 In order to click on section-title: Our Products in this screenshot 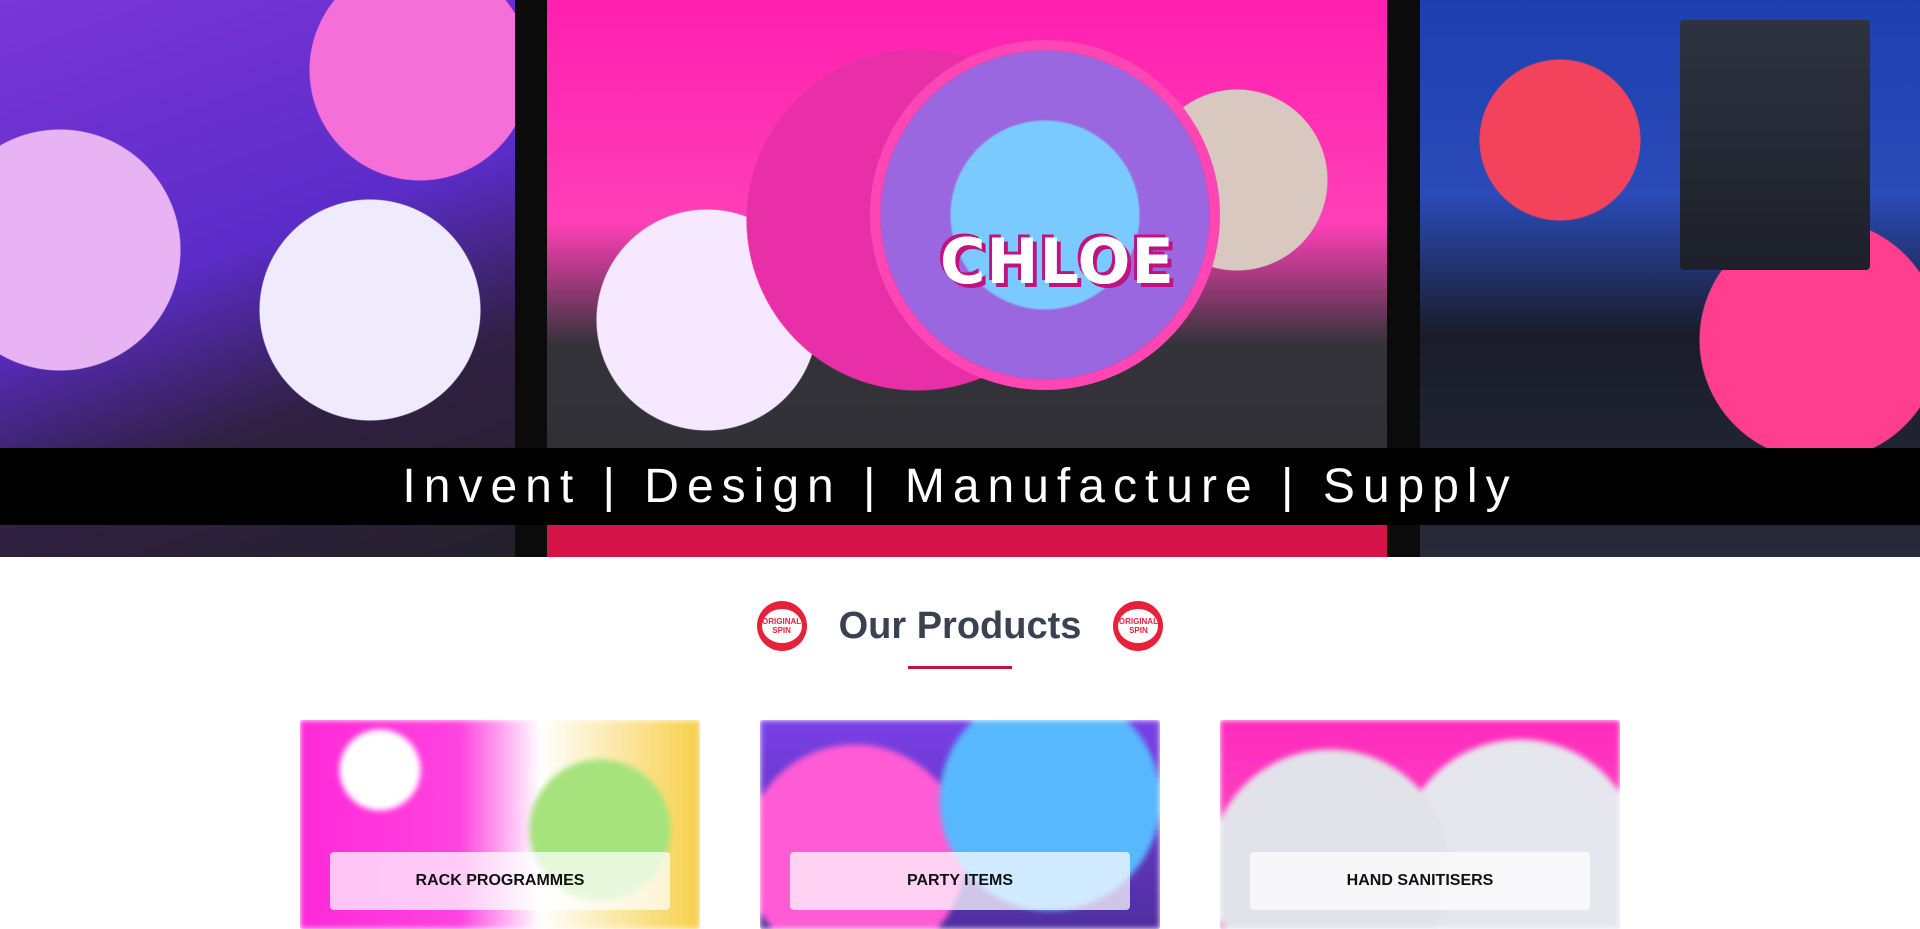, I will do `click(960, 625)`.